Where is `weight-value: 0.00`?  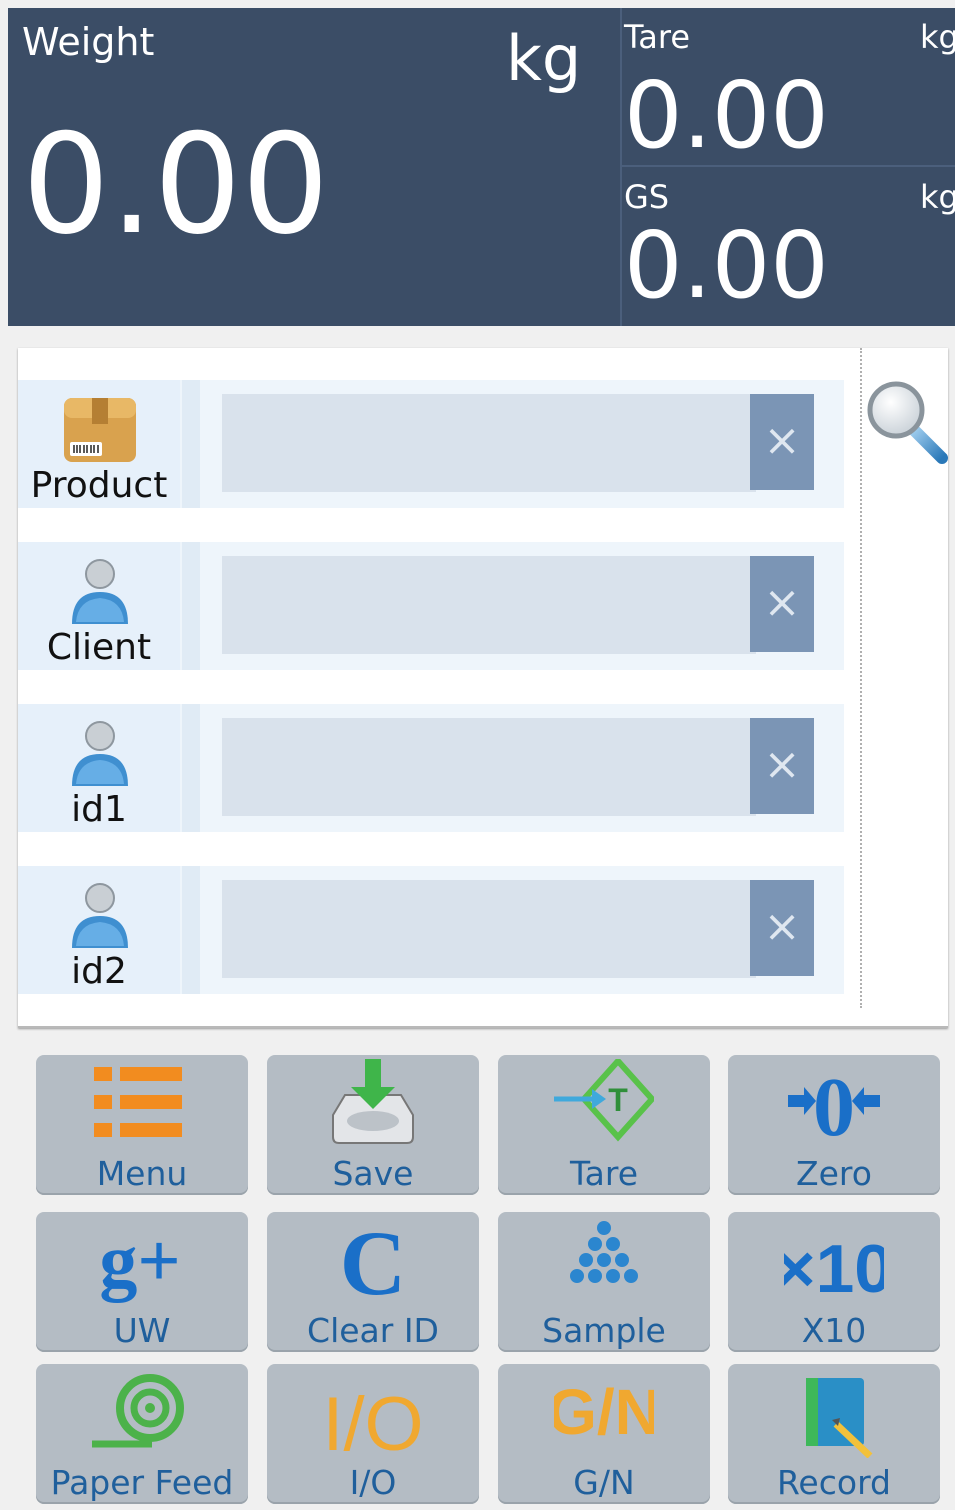
weight-value: 0.00 is located at coordinates (176, 184).